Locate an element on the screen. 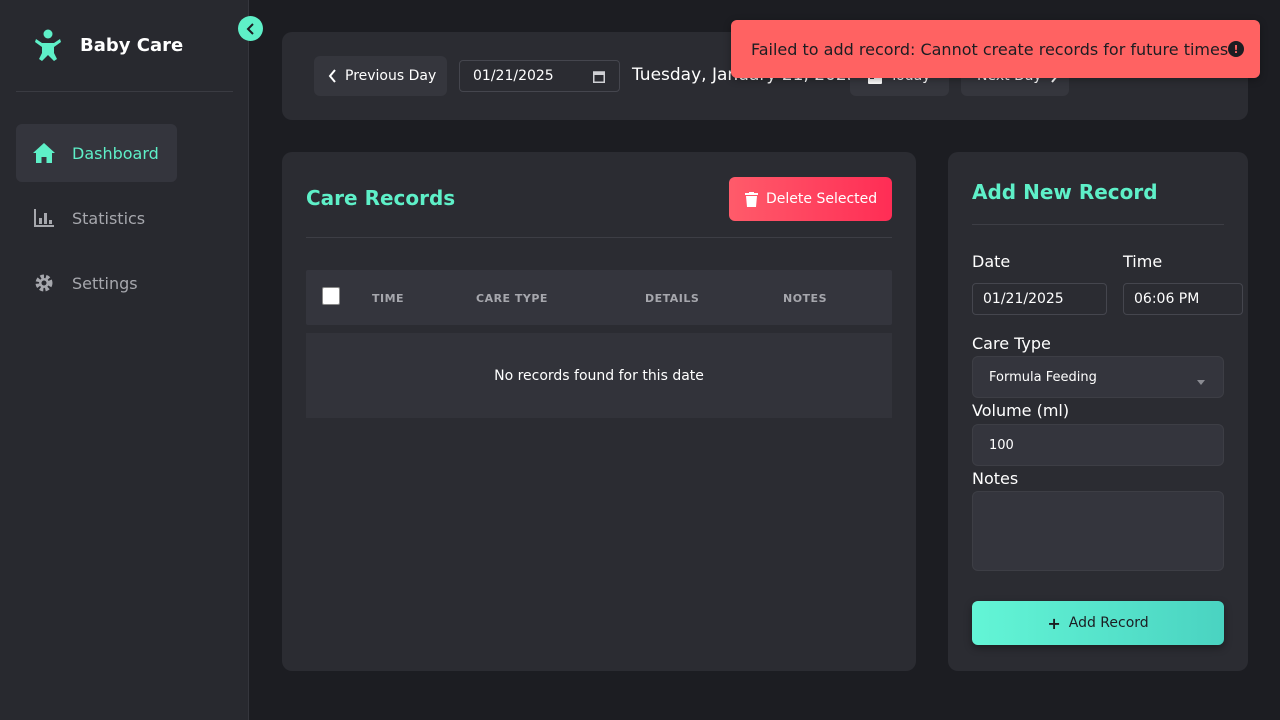  time-label: Time is located at coordinates (1143, 261).